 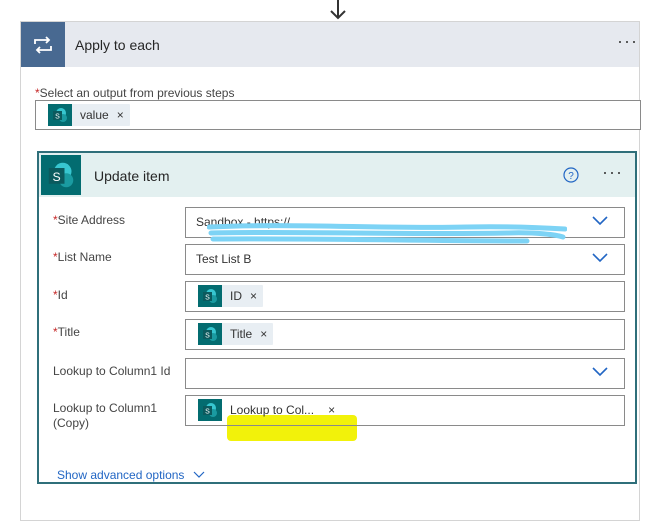 I want to click on output-field: S value ×, so click(x=338, y=115).